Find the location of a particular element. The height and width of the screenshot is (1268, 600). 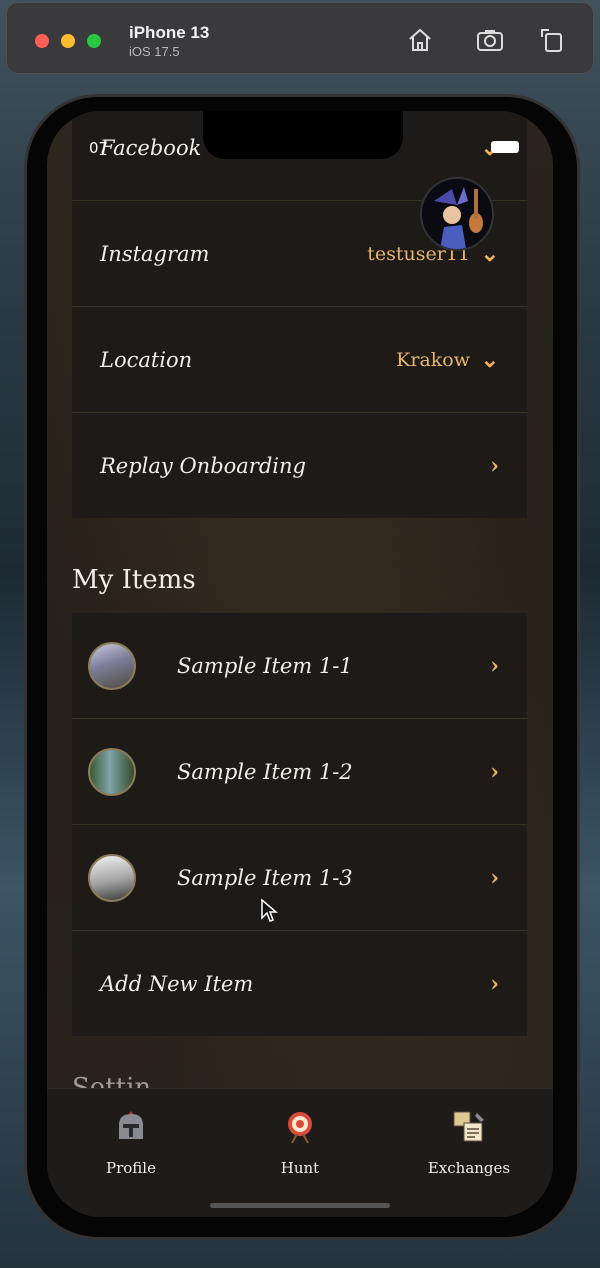

tab-hunt: Hunt is located at coordinates (300, 1139).